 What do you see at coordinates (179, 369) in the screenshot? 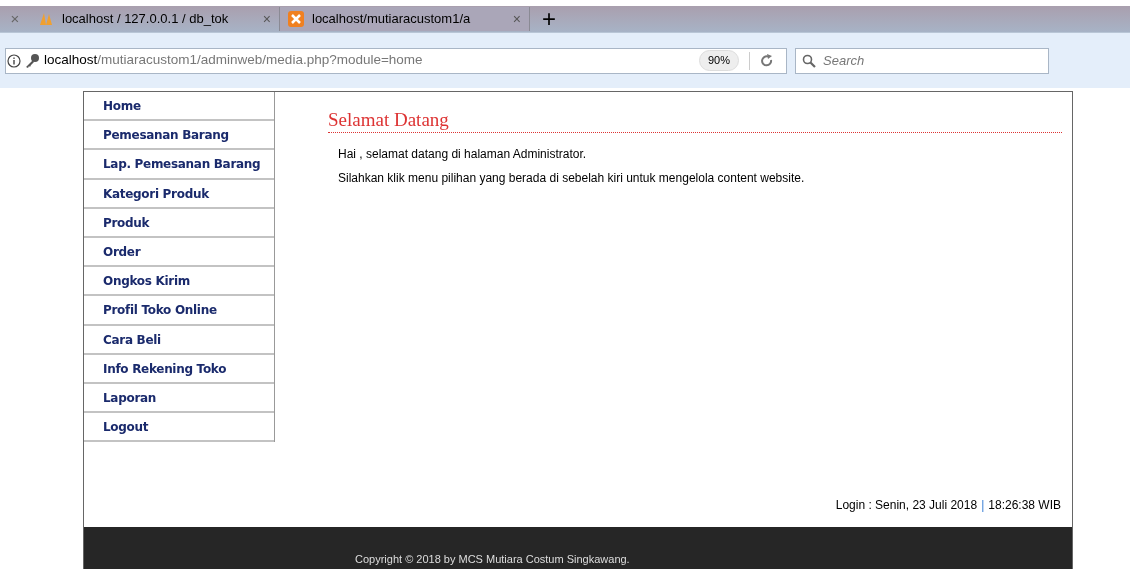
I see `sidebar-item: Info Rekening Toko` at bounding box center [179, 369].